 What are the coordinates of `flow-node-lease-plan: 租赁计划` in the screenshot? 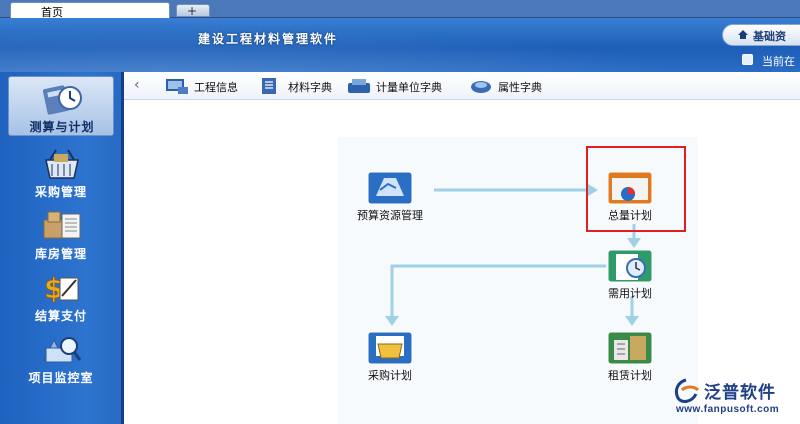 It's located at (630, 358).